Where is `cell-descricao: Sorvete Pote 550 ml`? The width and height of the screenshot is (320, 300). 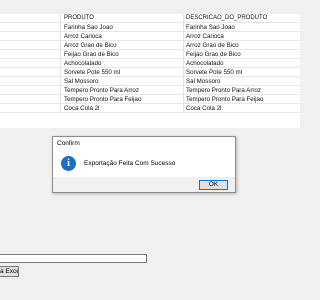 cell-descricao: Sorvete Pote 550 ml is located at coordinates (214, 72).